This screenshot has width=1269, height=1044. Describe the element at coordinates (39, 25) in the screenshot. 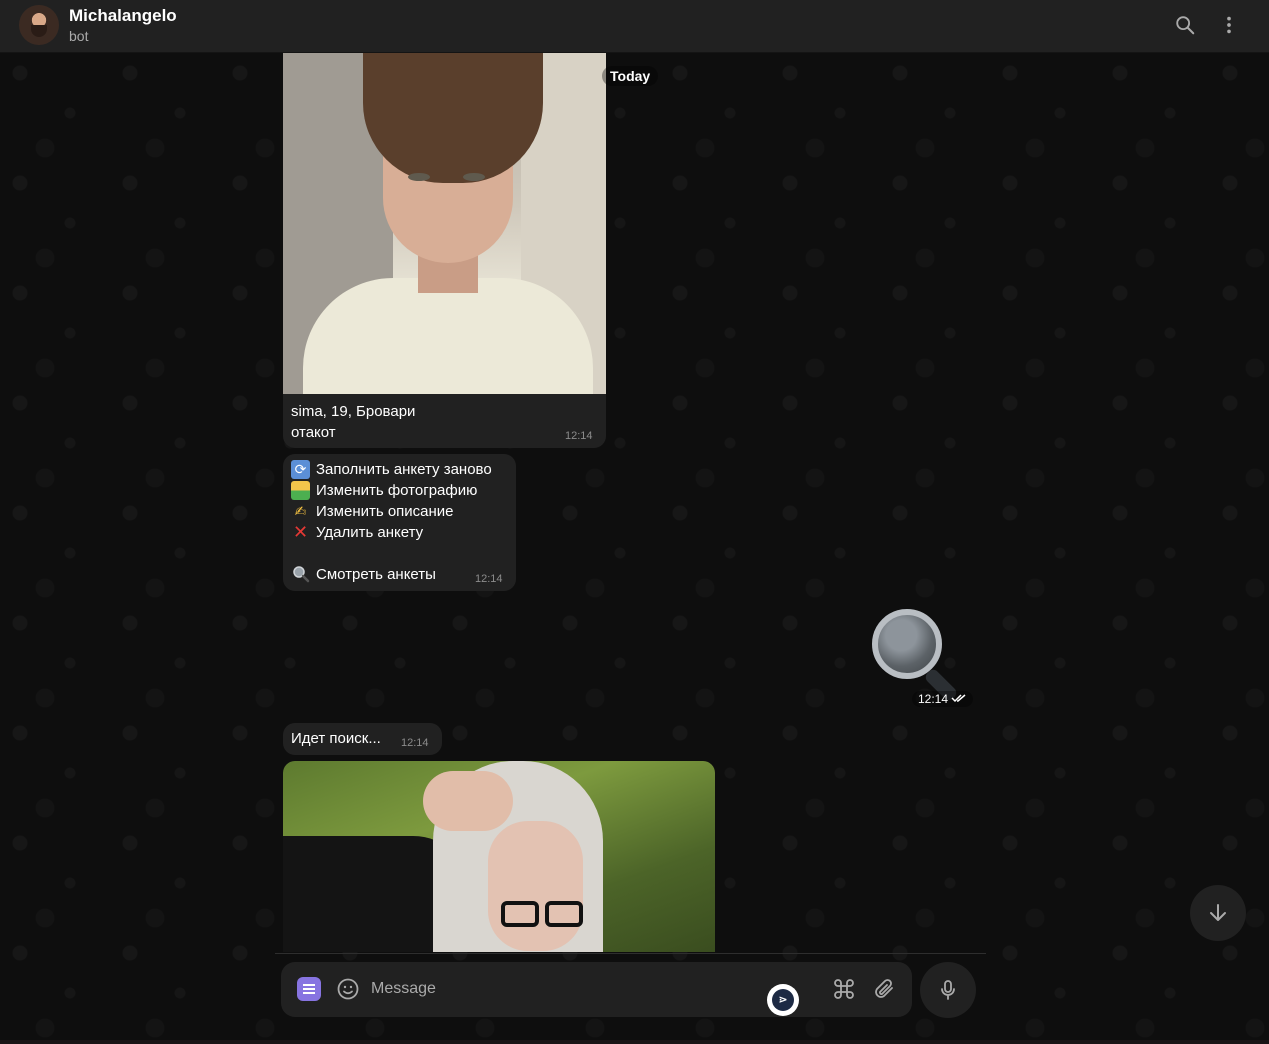

I see `avatar` at that location.